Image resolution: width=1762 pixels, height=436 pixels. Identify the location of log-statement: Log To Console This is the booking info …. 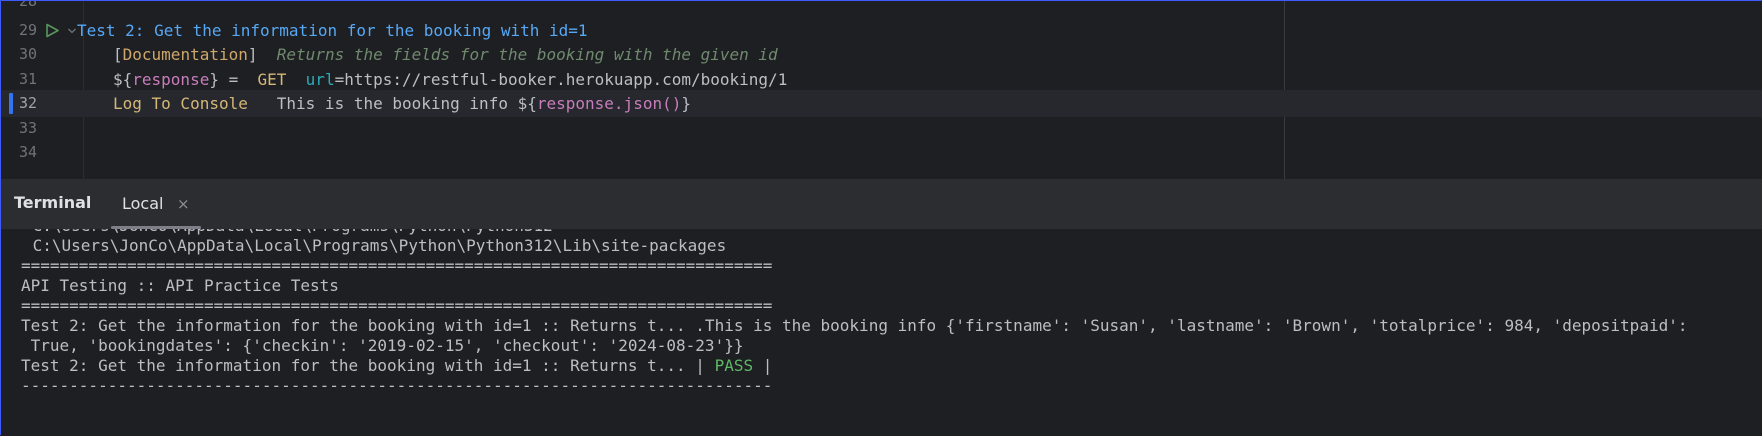
(402, 103).